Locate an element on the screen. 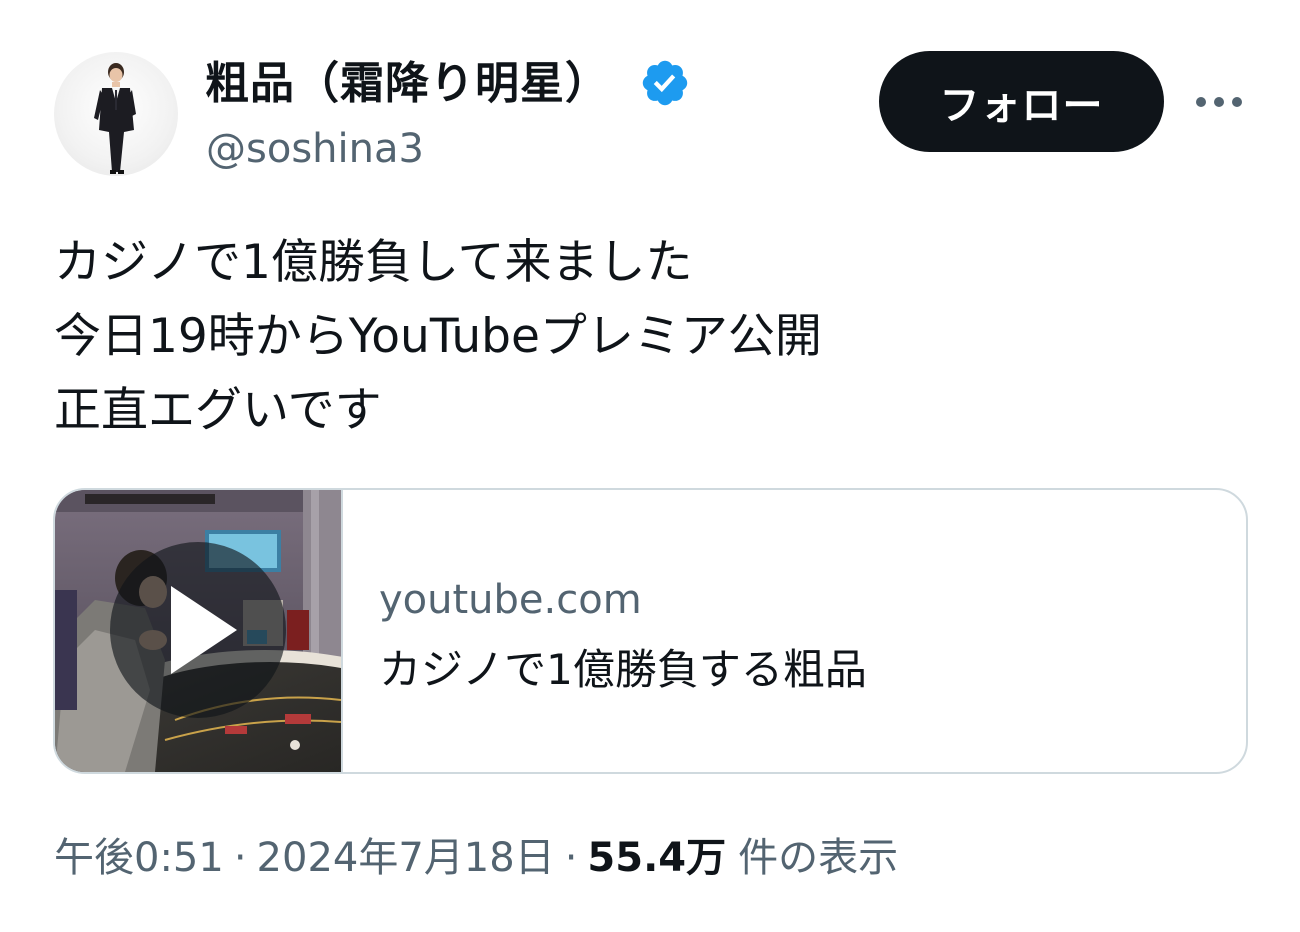  tweet-time: 午後0:51 is located at coordinates (139, 858).